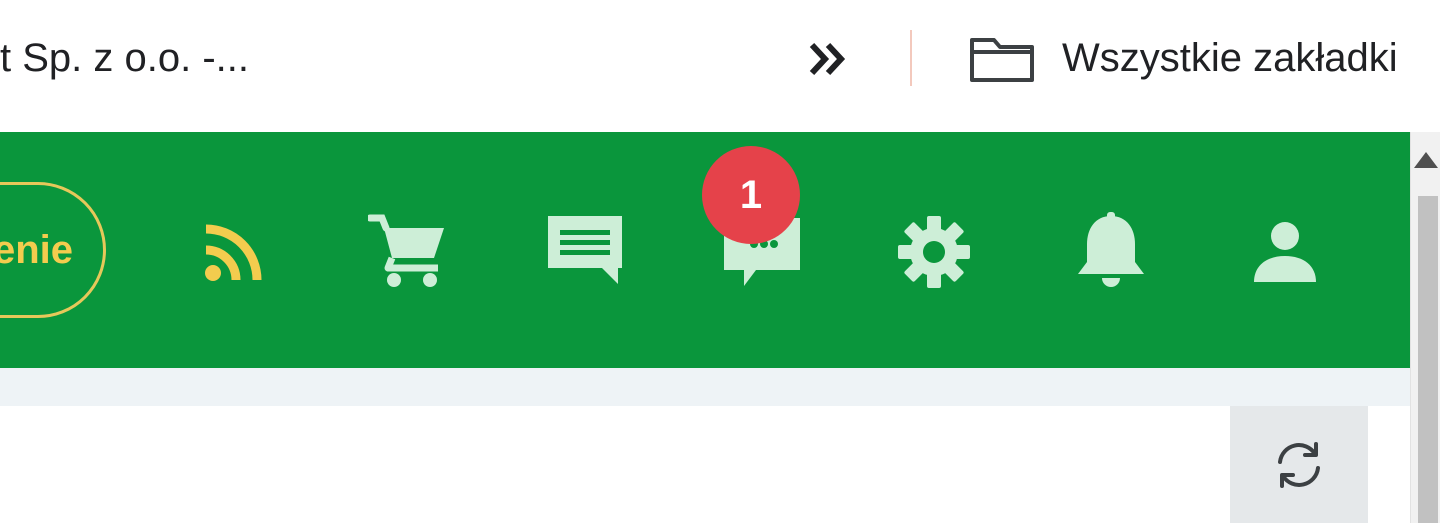 The image size is (1440, 523). Describe the element at coordinates (829, 59) in the screenshot. I see `double-chevron-right-icon` at that location.